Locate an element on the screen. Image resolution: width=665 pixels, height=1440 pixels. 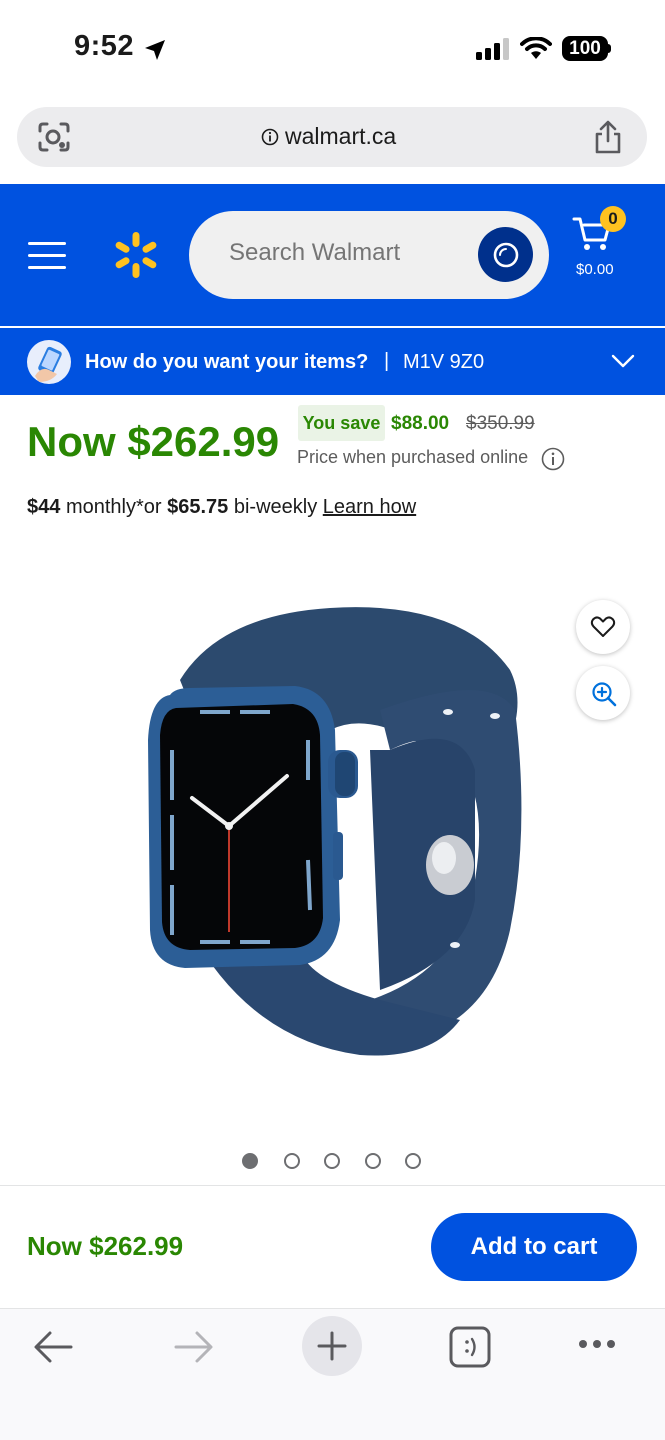
heart-icon is located at coordinates (603, 626).